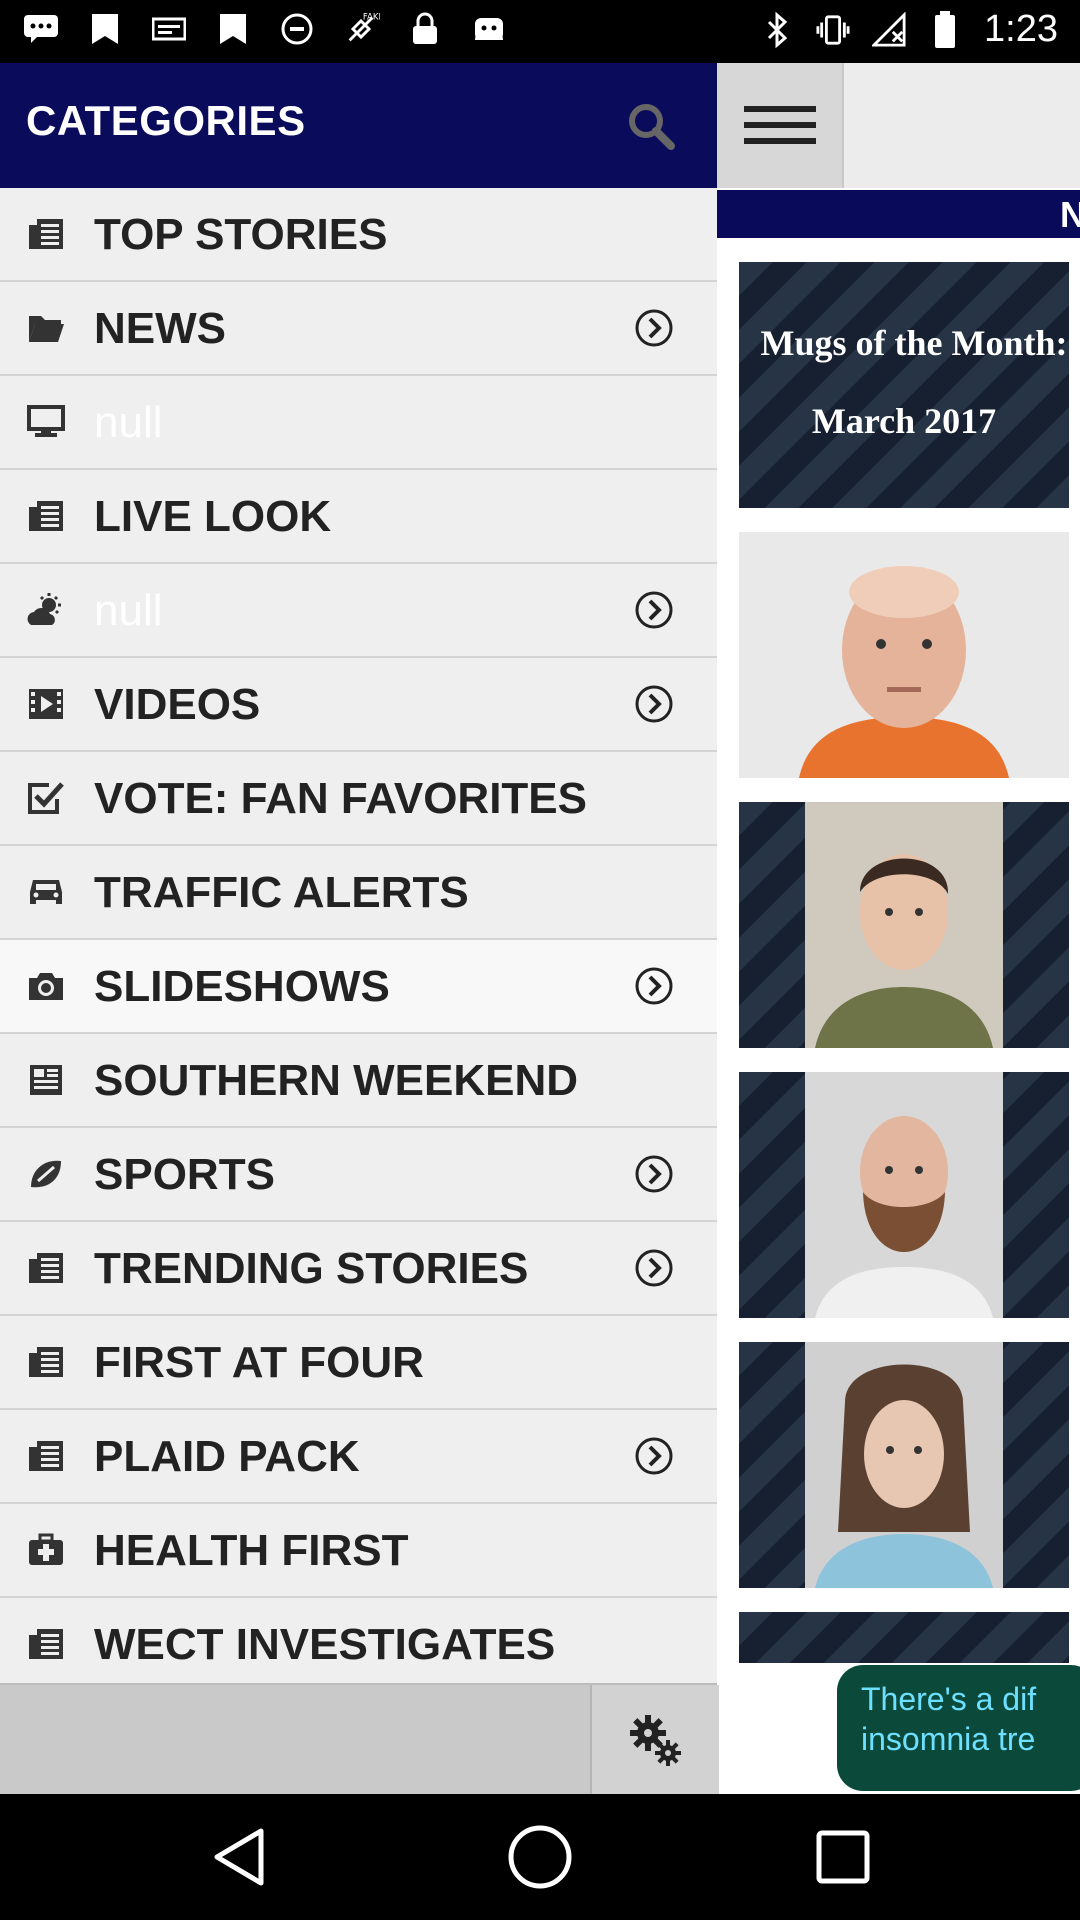 This screenshot has height=1920, width=1080. Describe the element at coordinates (281, 892) in the screenshot. I see `category-label: TRAFFIC ALERTS` at that location.